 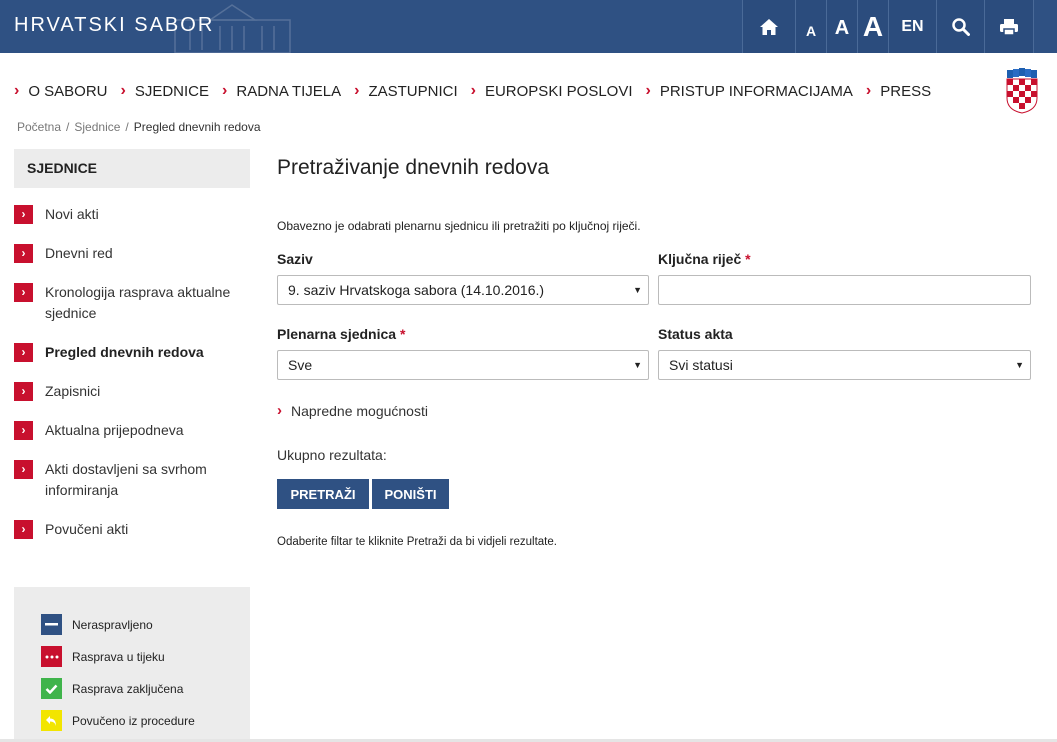 I want to click on print-icon, so click(x=1009, y=27).